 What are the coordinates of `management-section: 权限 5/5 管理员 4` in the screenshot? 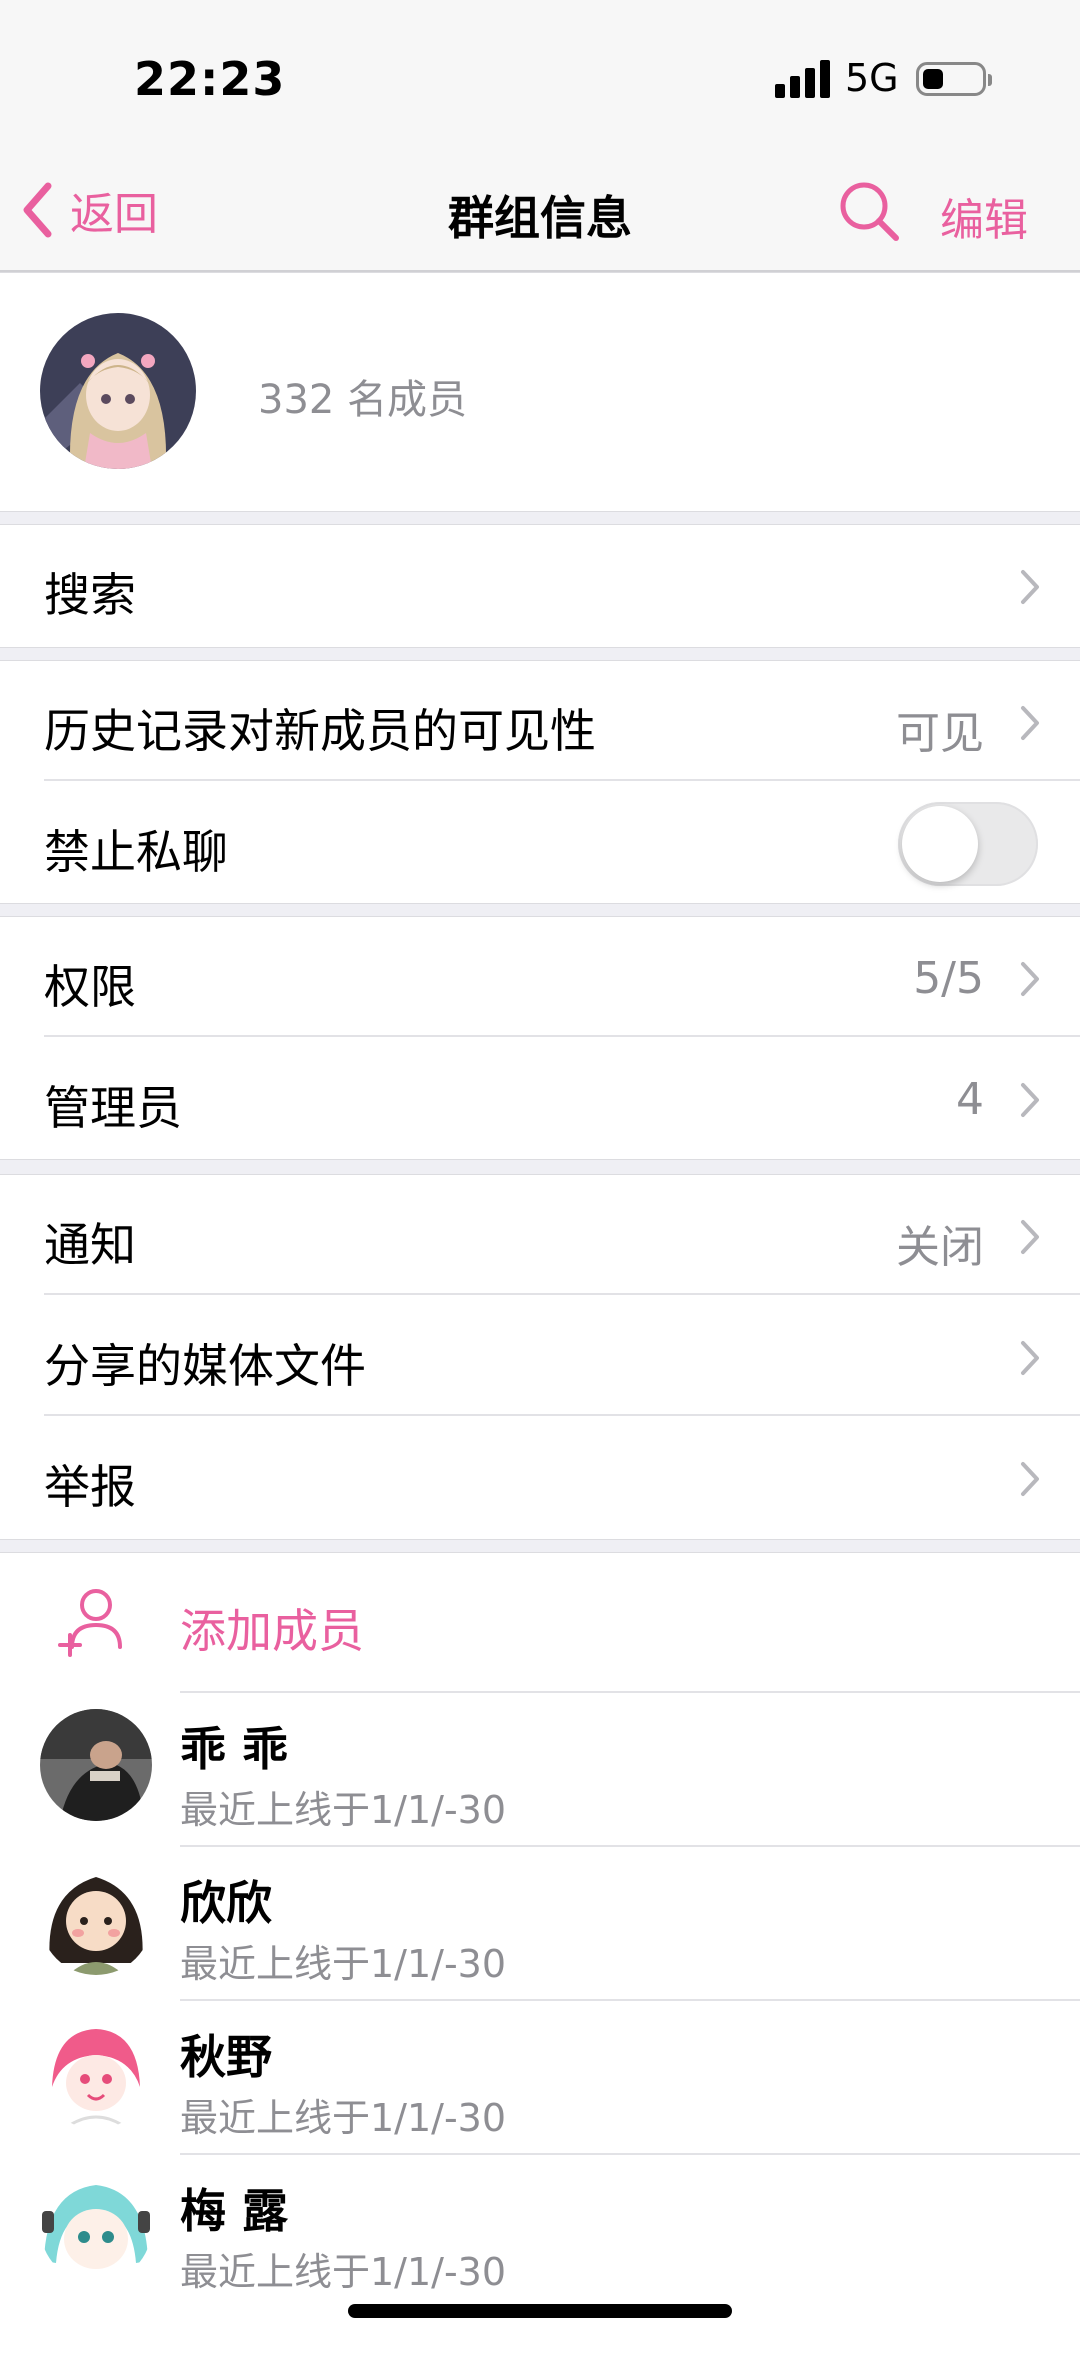 It's located at (540, 1038).